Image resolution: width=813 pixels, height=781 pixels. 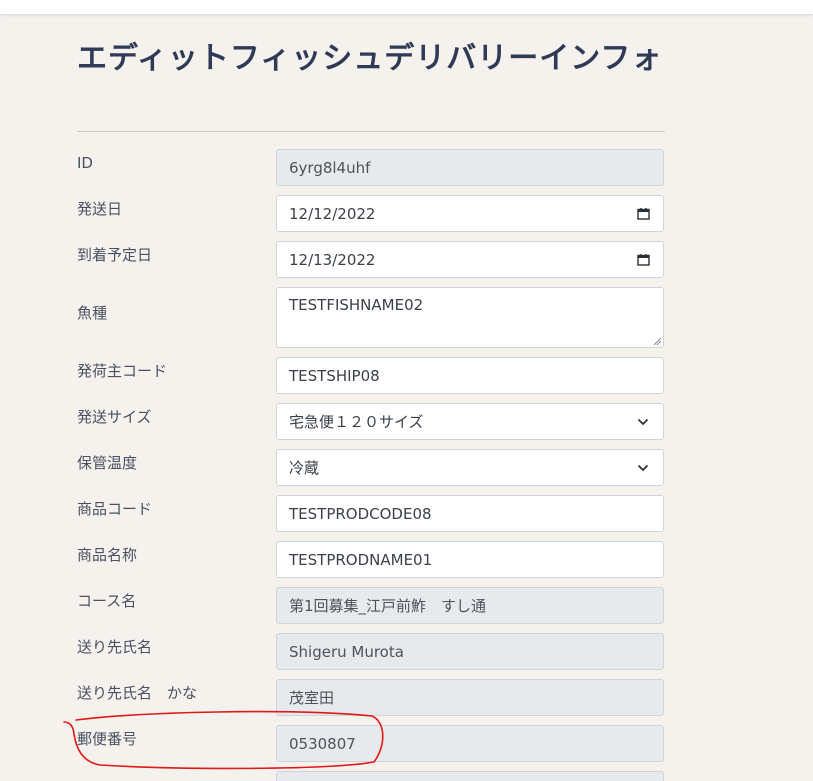 What do you see at coordinates (334, 375) in the screenshot?
I see `shipper-code-value: TESTSHIP08` at bounding box center [334, 375].